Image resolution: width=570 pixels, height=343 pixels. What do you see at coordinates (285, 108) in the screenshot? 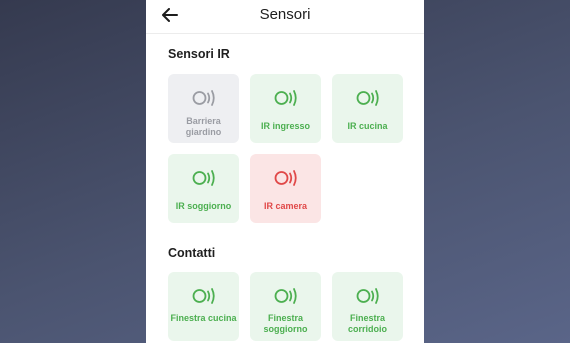
I see `sensor-tile-ir-ingresso: IR ingresso` at bounding box center [285, 108].